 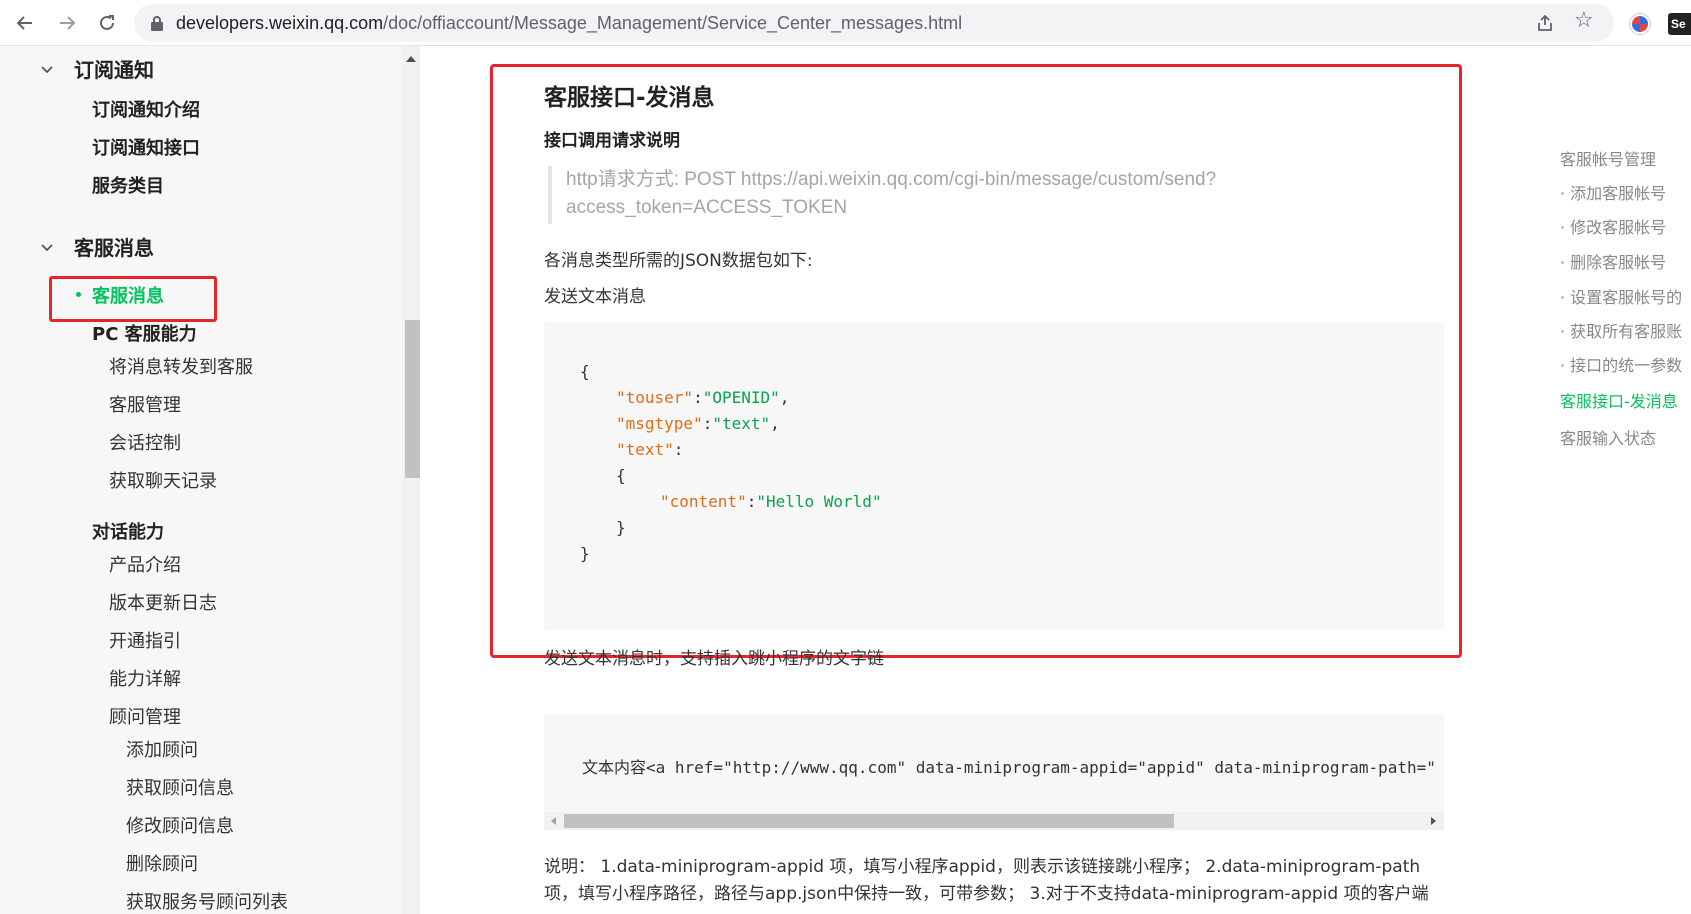 I want to click on toc-item-set-account-avatar: · 设置客服帐号的, so click(x=1621, y=296).